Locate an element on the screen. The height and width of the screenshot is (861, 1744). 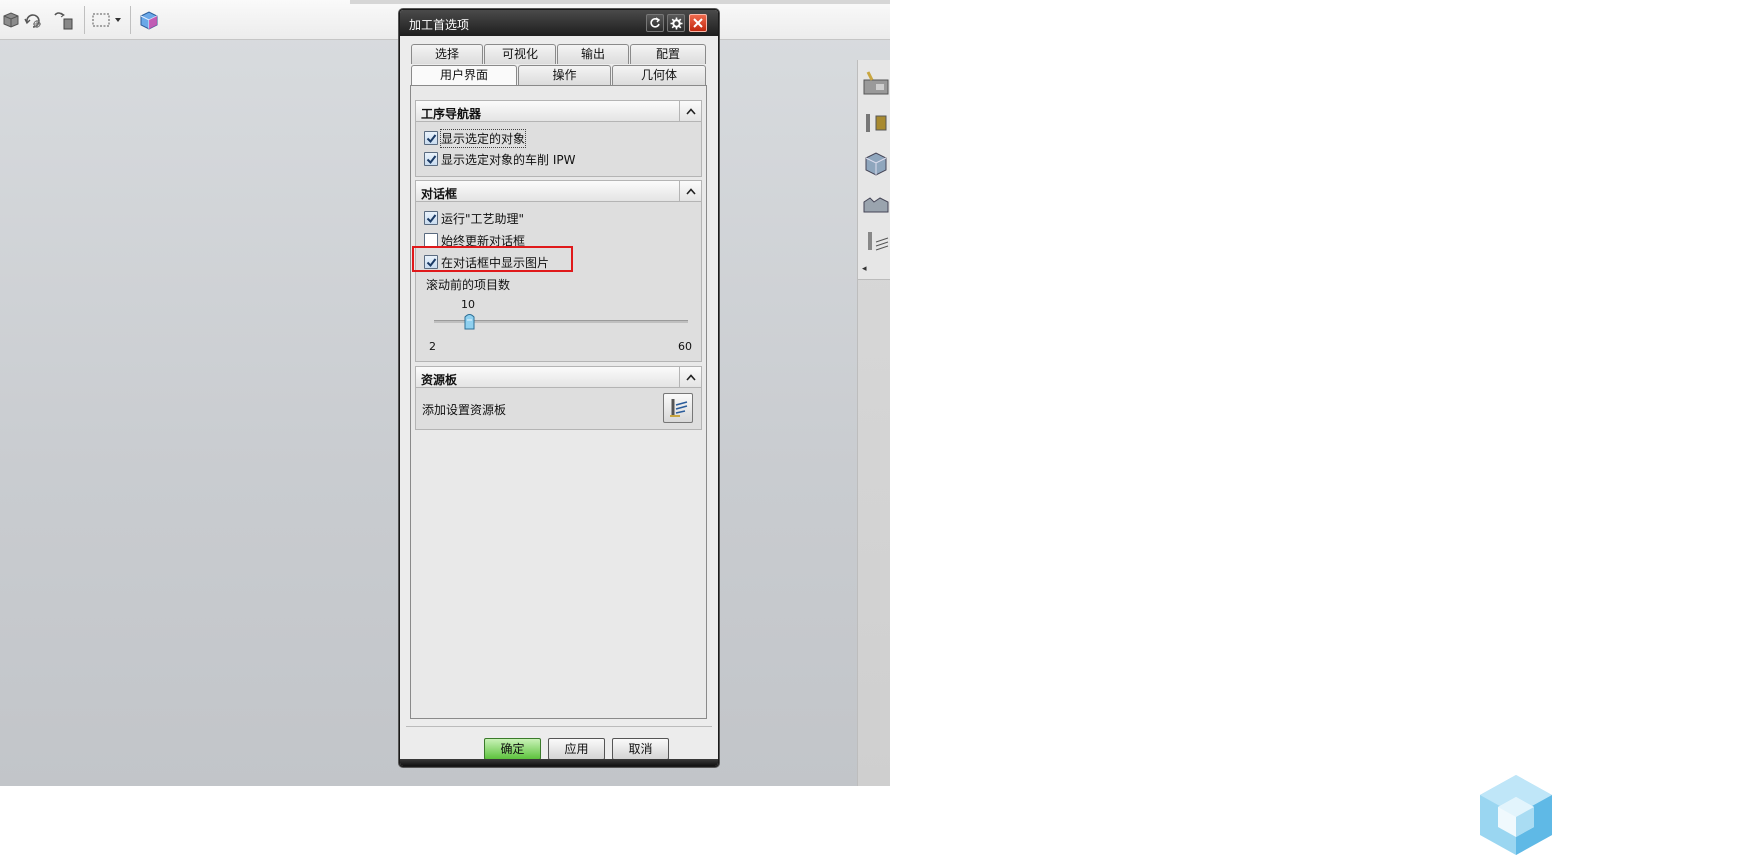
tab-select: 选择 is located at coordinates (447, 54).